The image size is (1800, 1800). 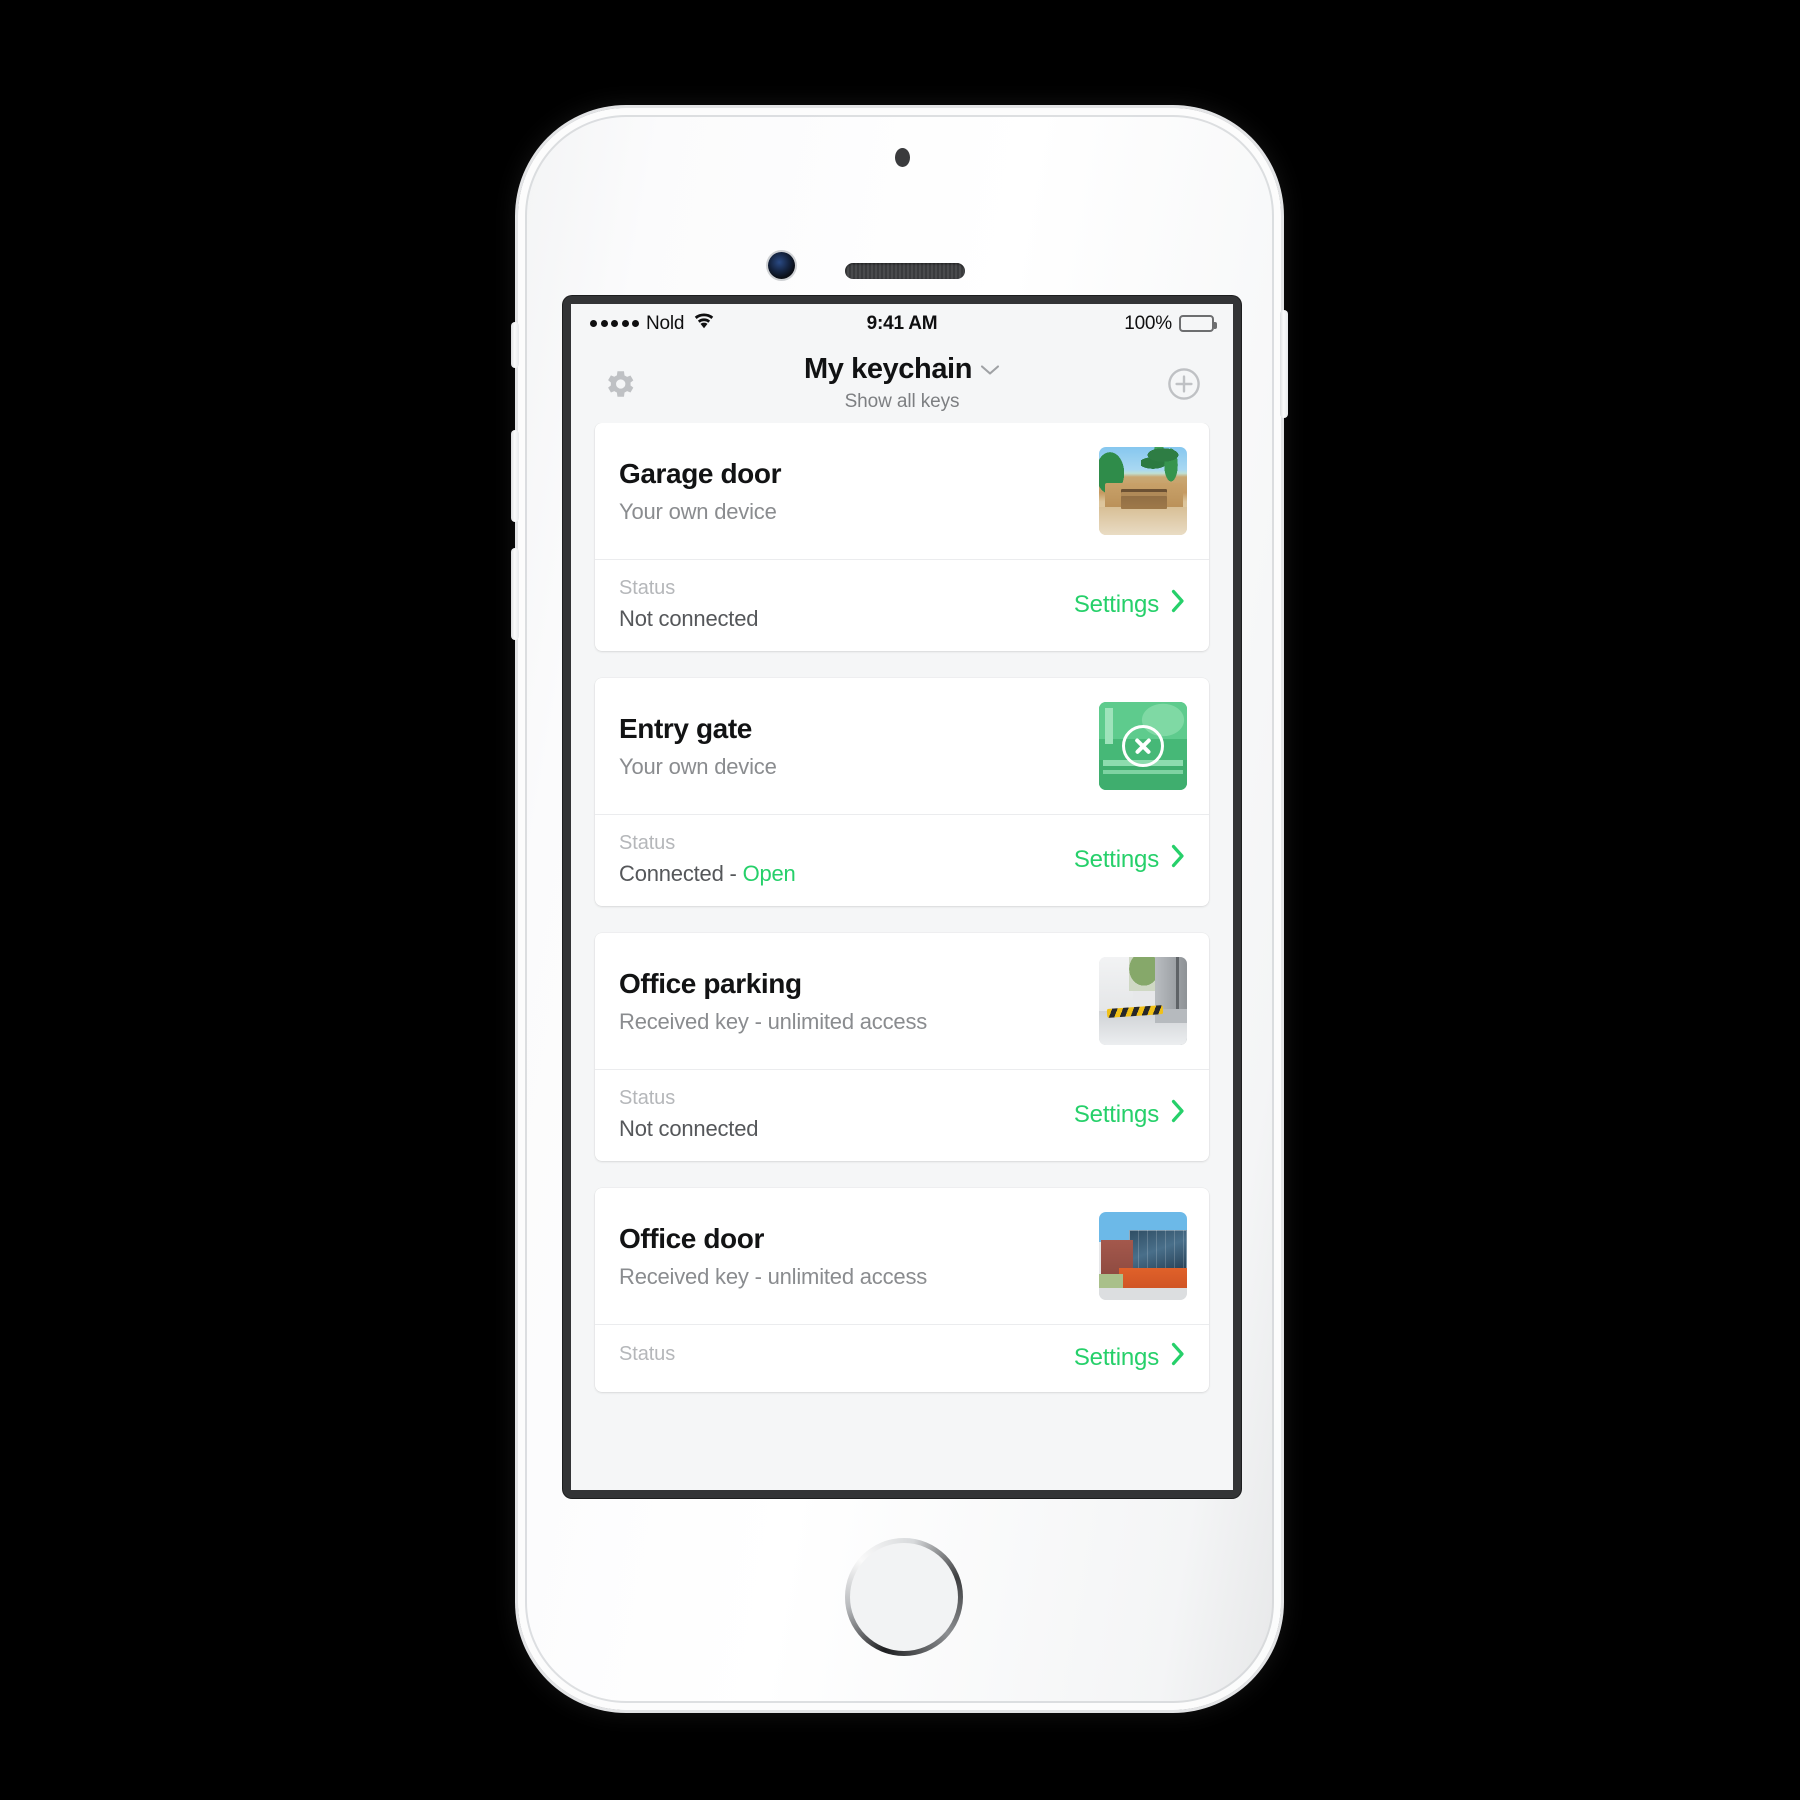 I want to click on office-building-photo, so click(x=1143, y=1256).